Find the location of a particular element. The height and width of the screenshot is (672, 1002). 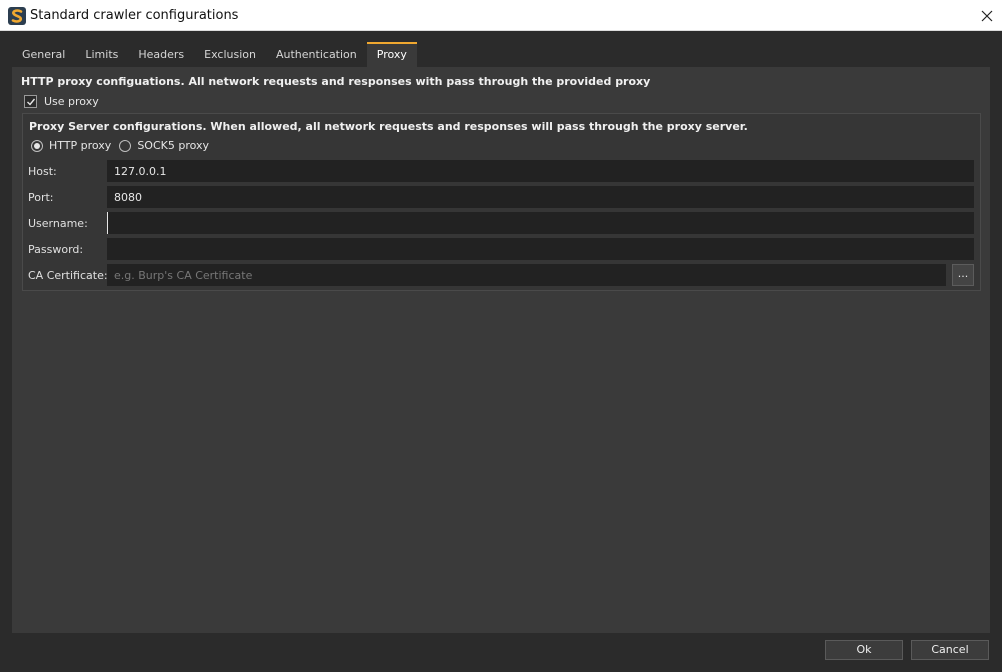

port-row: Port: is located at coordinates (501, 198).